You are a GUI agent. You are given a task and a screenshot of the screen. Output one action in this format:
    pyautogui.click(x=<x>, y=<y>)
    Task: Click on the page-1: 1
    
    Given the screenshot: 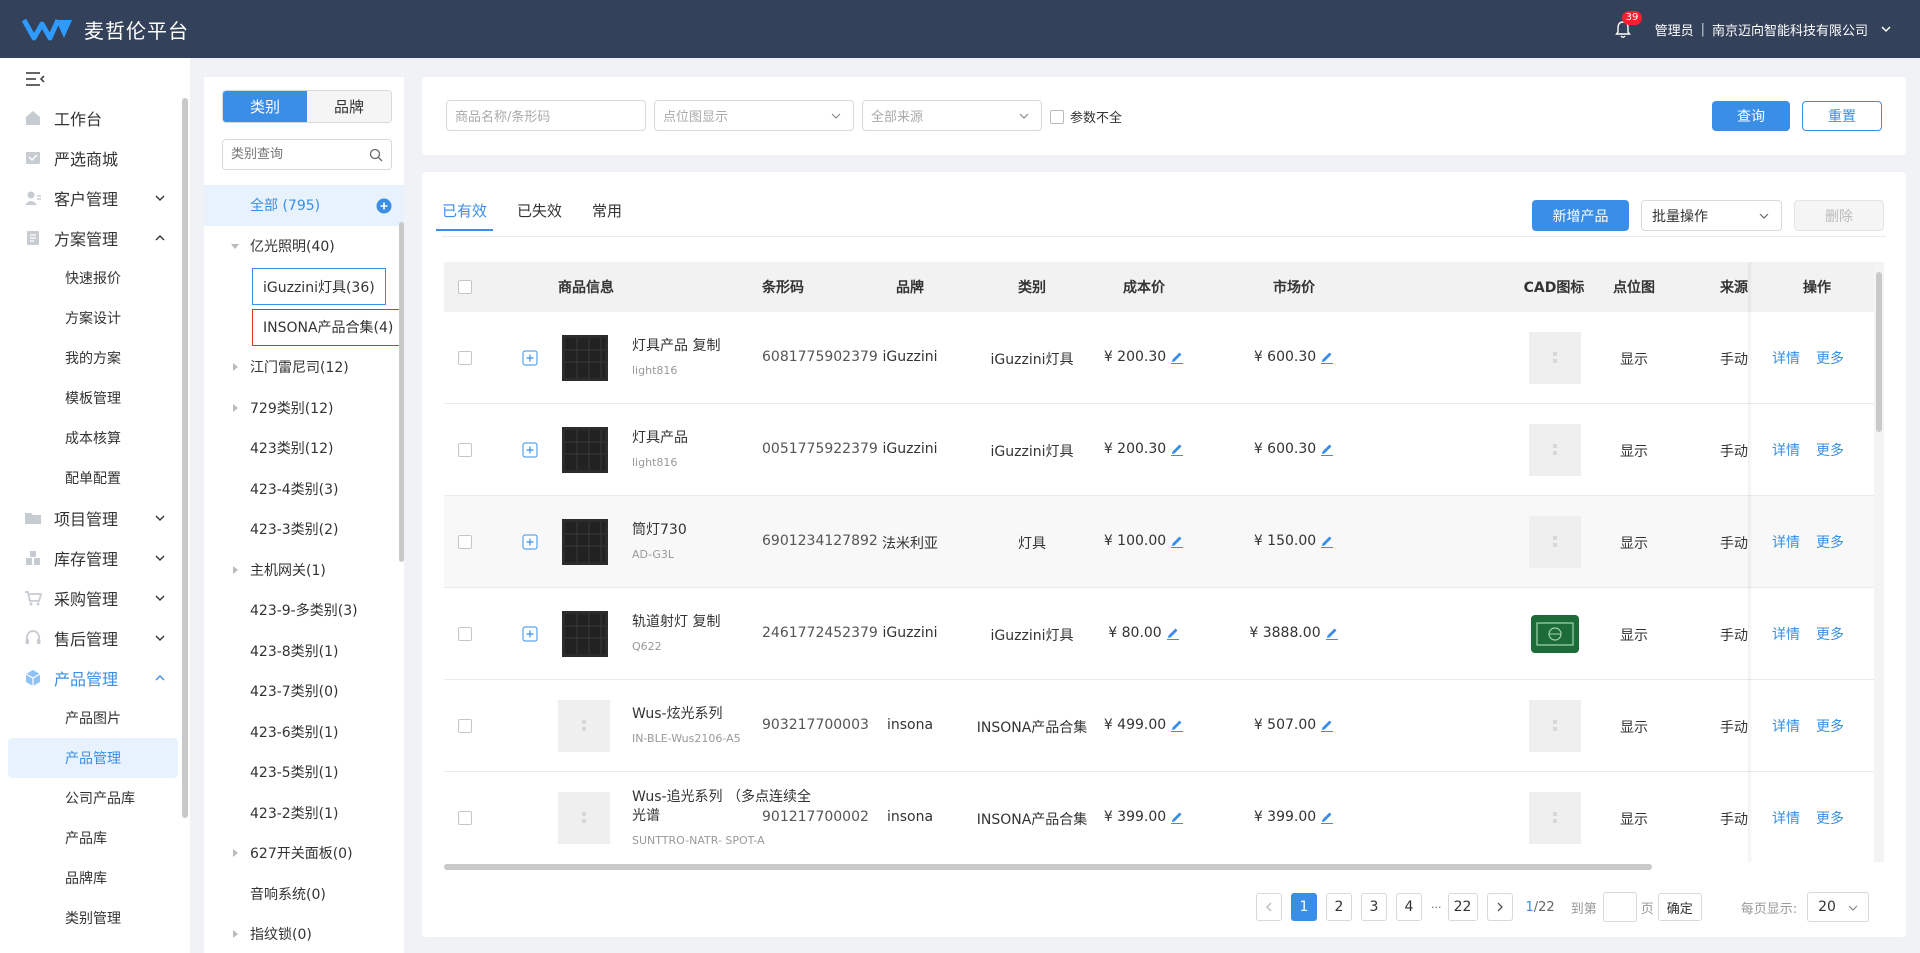 What is the action you would take?
    pyautogui.click(x=1304, y=907)
    